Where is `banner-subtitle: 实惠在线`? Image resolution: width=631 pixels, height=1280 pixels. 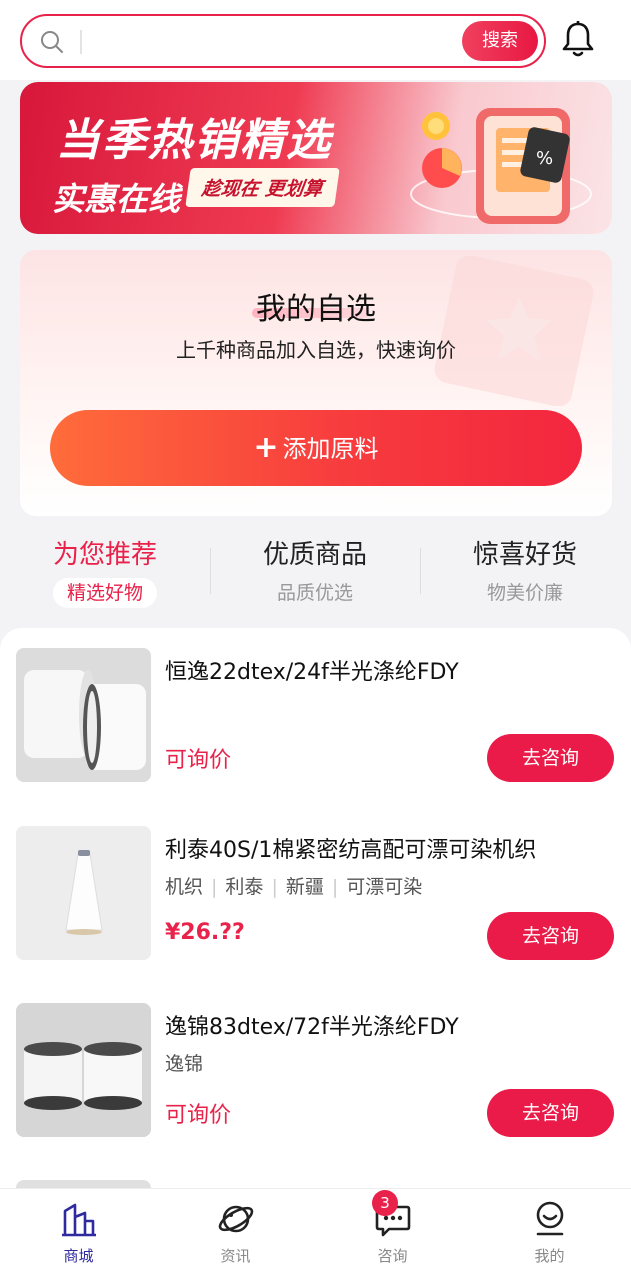
banner-subtitle: 实惠在线 is located at coordinates (116, 199).